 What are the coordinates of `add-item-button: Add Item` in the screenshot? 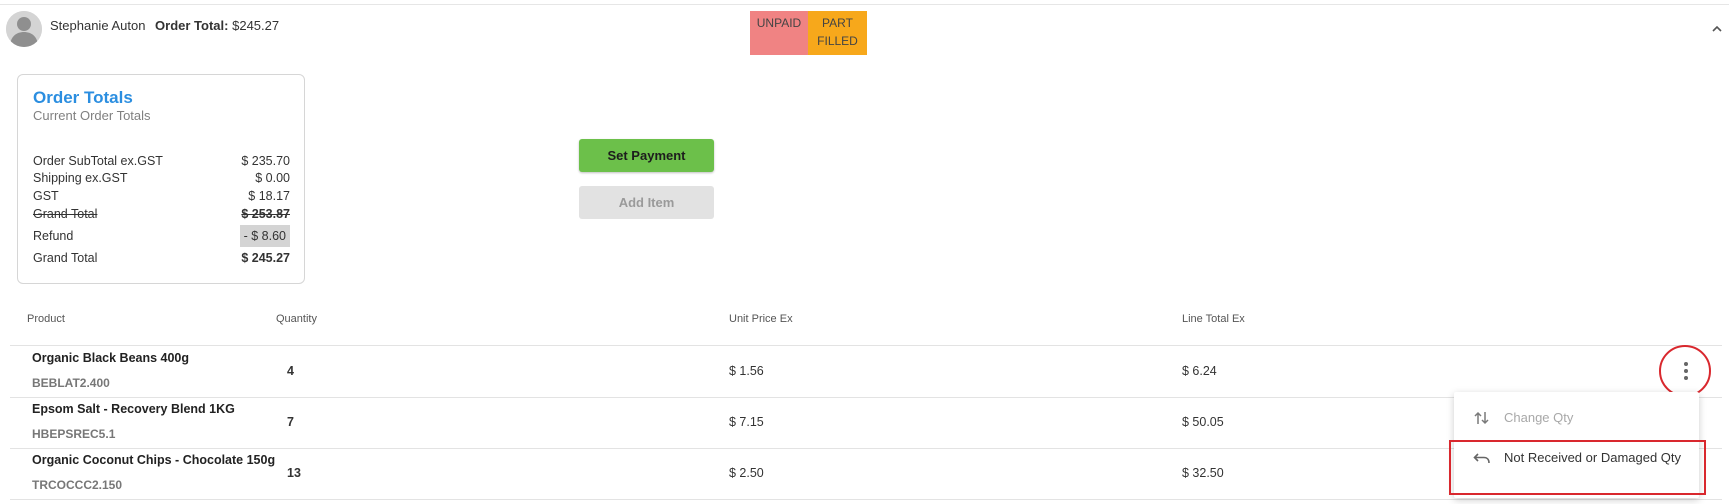 It's located at (646, 202).